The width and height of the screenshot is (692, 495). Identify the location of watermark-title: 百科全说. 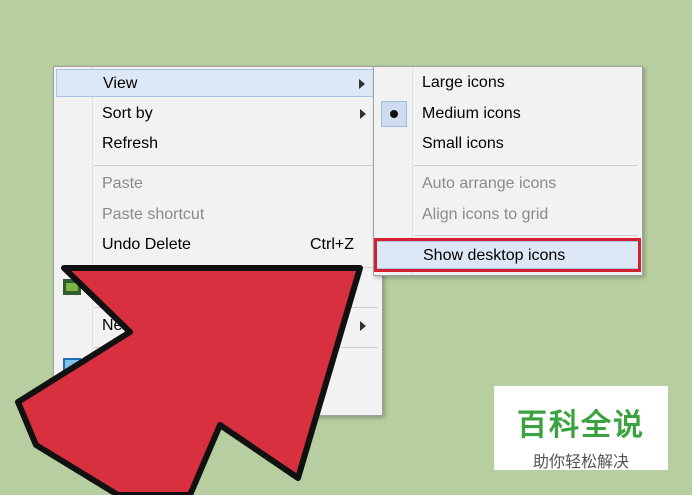
(581, 425).